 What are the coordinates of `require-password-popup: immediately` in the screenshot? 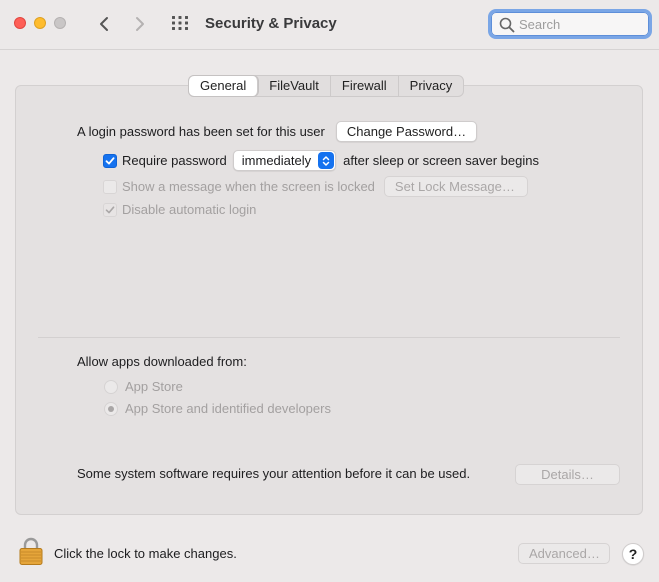 It's located at (284, 160).